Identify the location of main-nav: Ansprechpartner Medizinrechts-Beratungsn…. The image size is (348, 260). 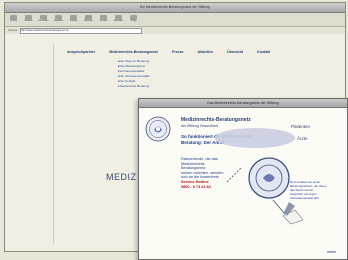
(168, 52).